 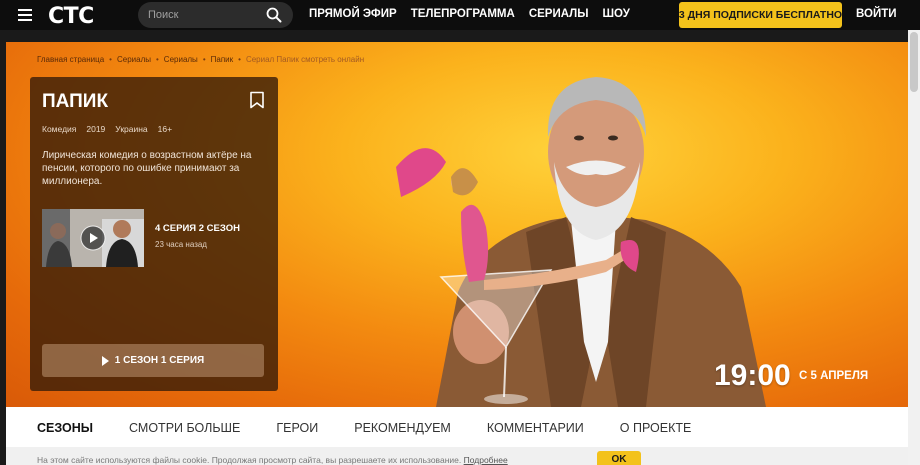 I want to click on show-genre: Комедия, so click(x=59, y=129).